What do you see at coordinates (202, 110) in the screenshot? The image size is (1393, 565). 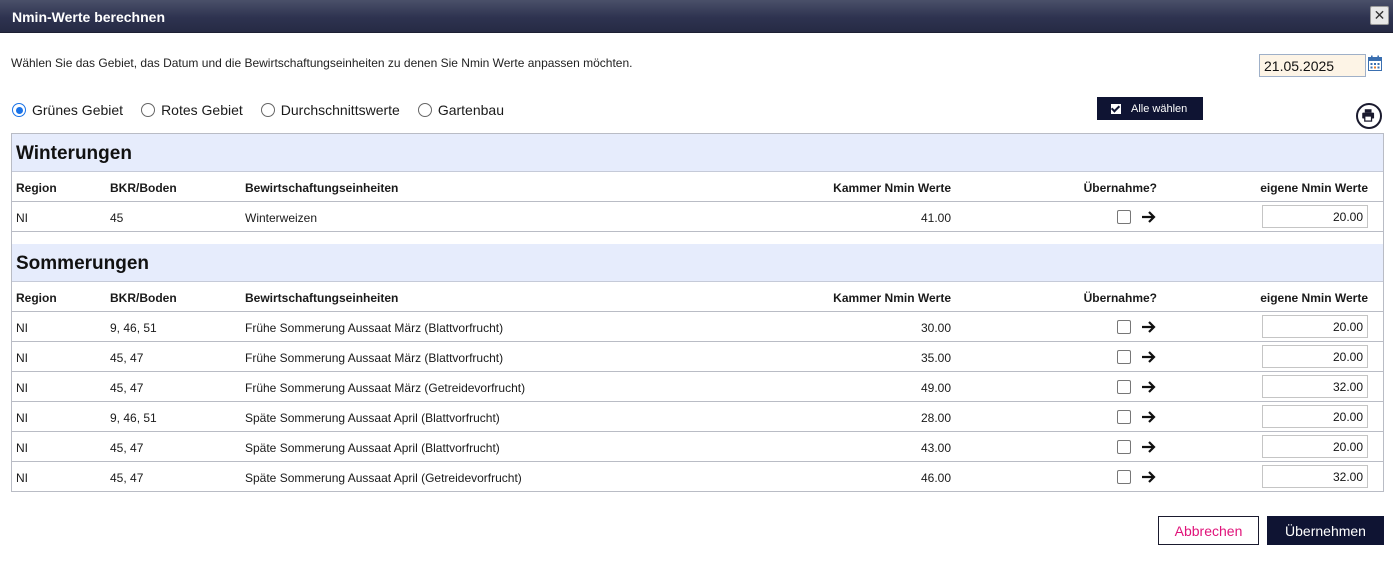 I see `radio-label: Rotes Gebiet` at bounding box center [202, 110].